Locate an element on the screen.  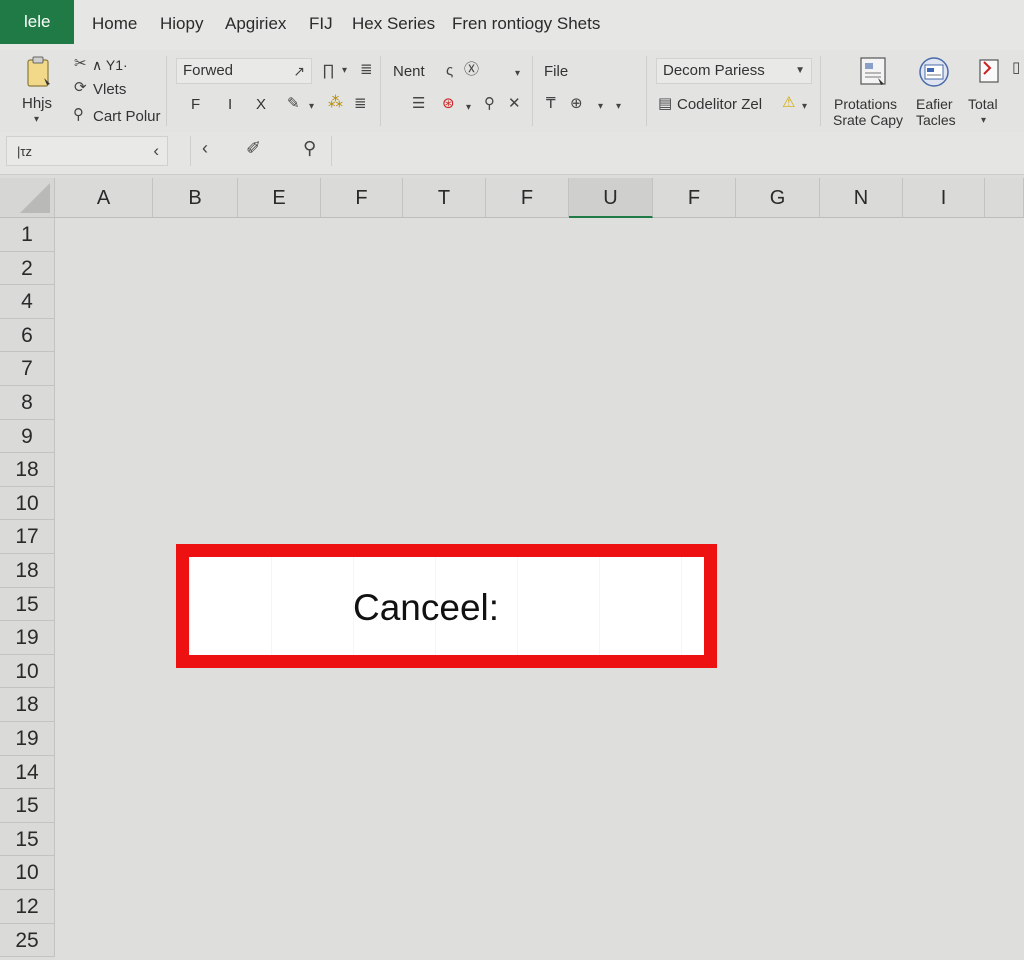
row-header: 9 is located at coordinates (27, 436).